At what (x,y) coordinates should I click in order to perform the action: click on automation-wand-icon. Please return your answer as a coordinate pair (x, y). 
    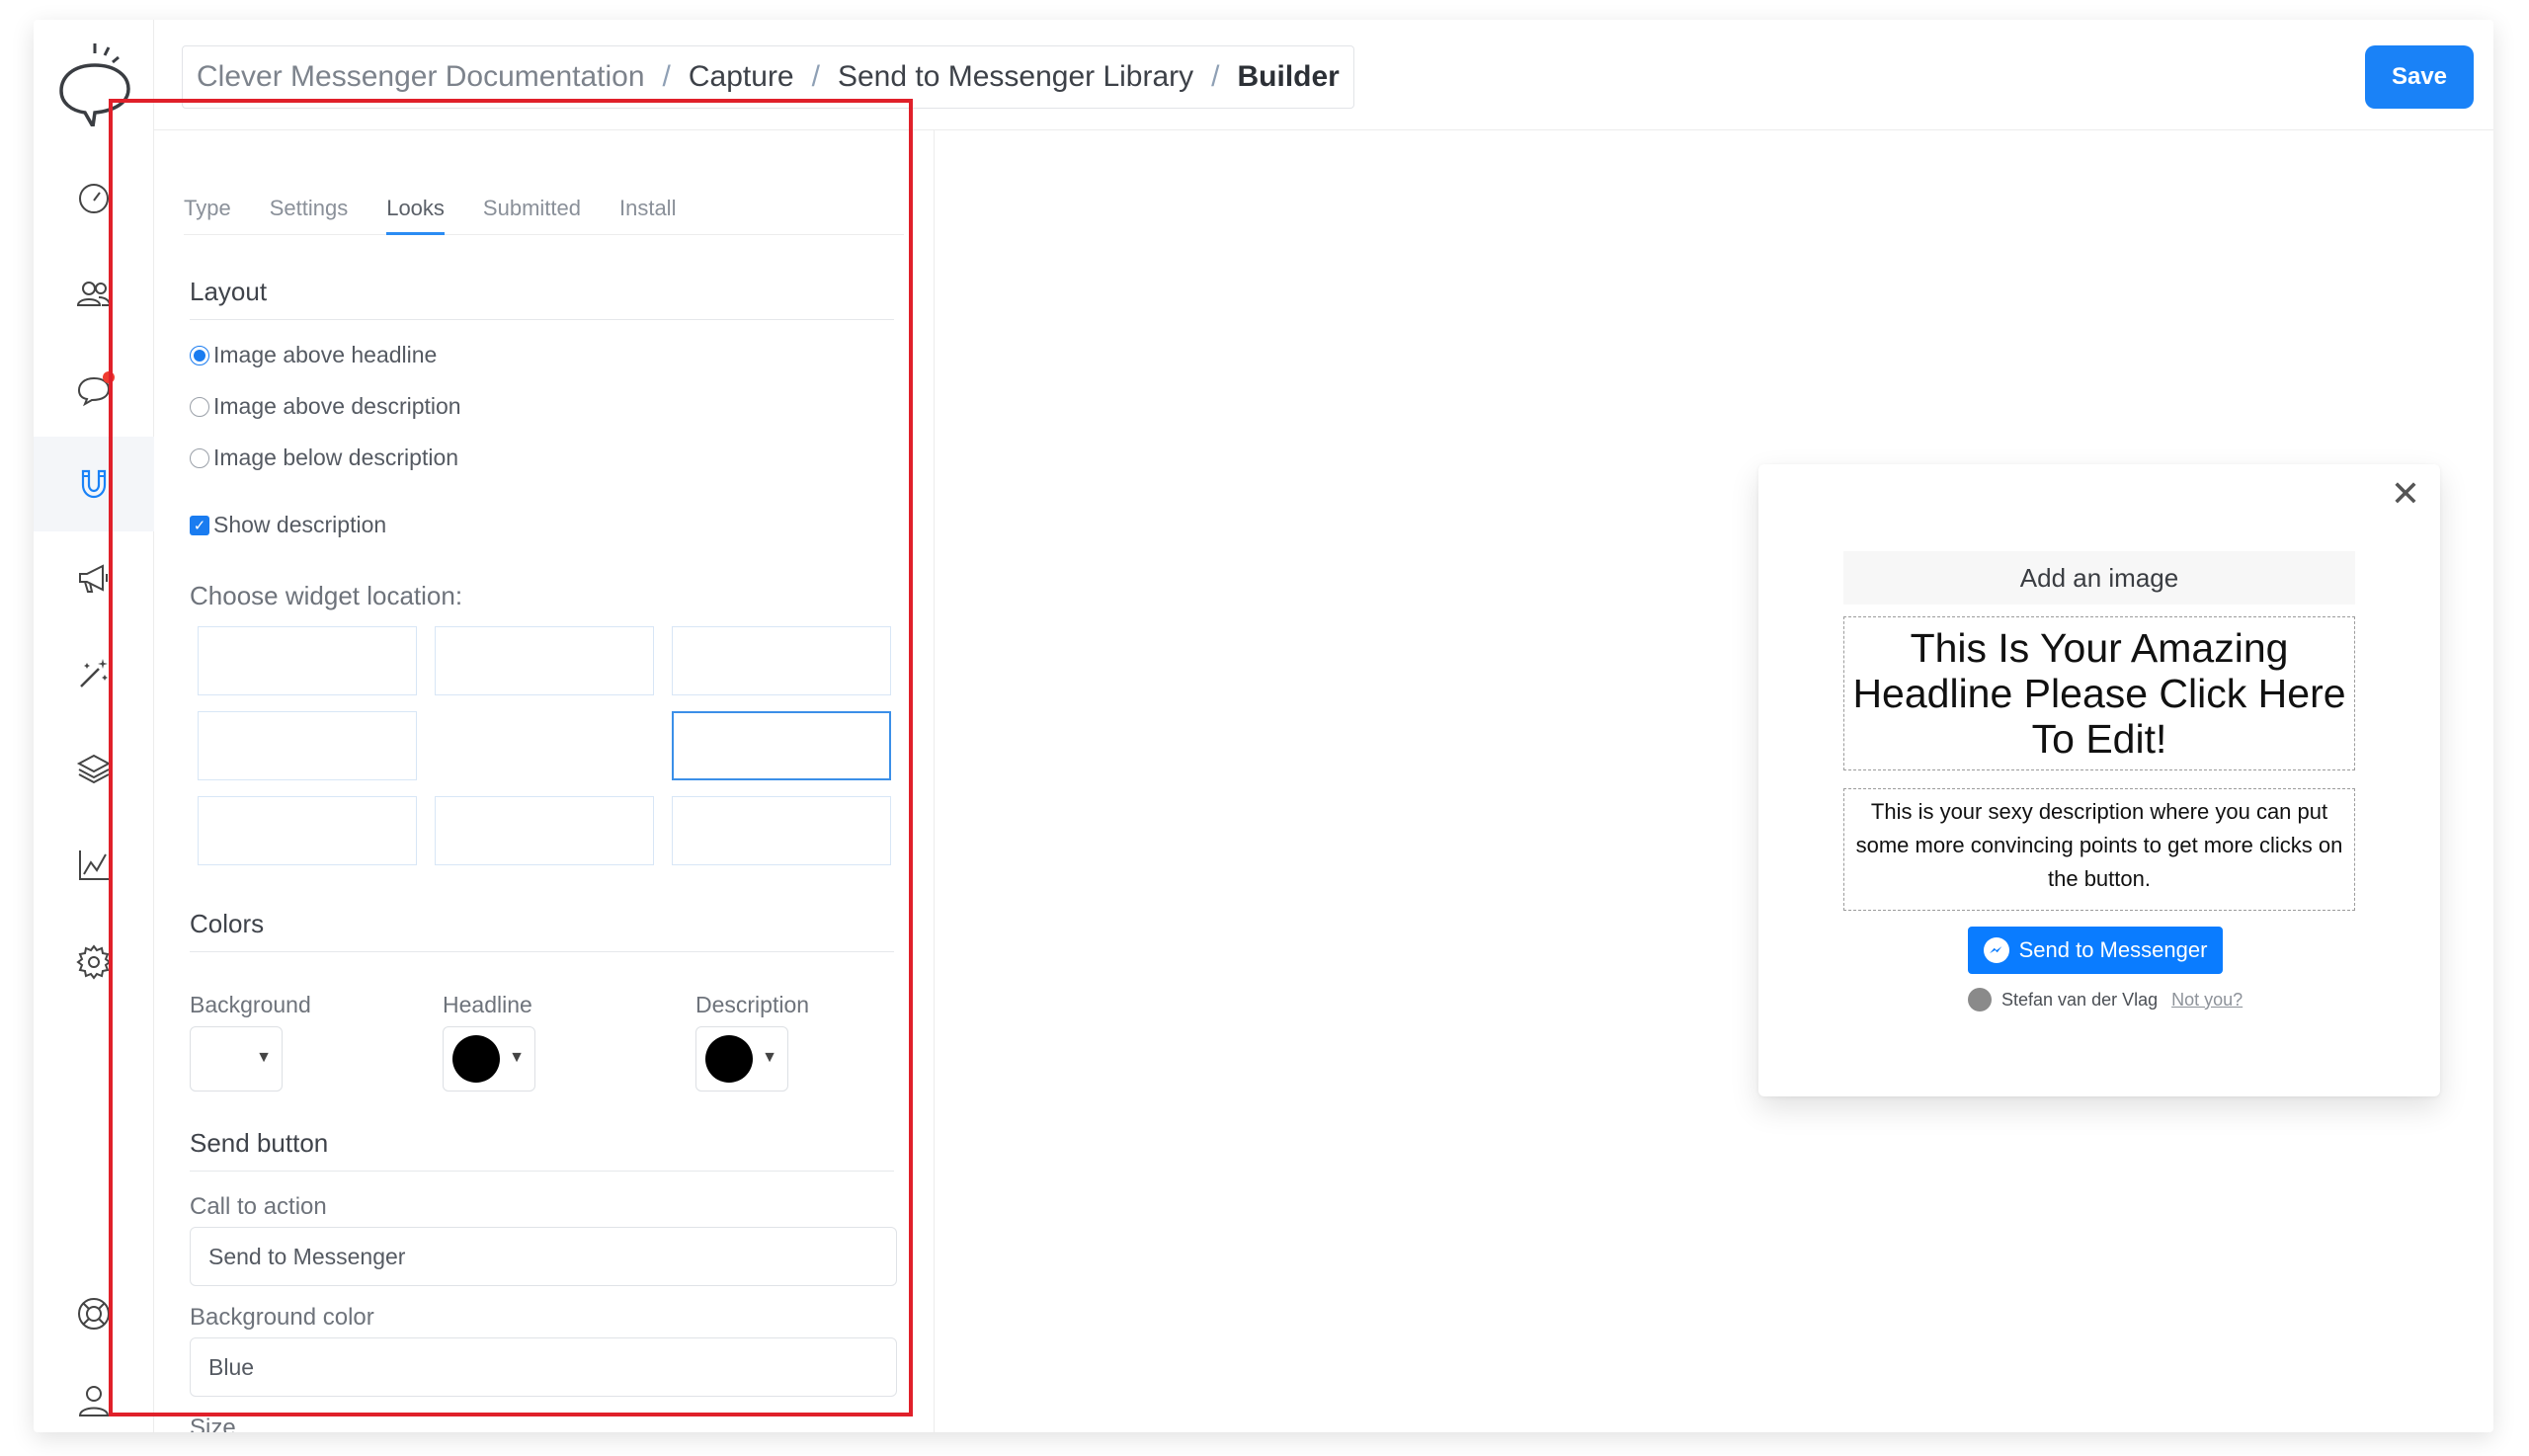
    Looking at the image, I should click on (94, 673).